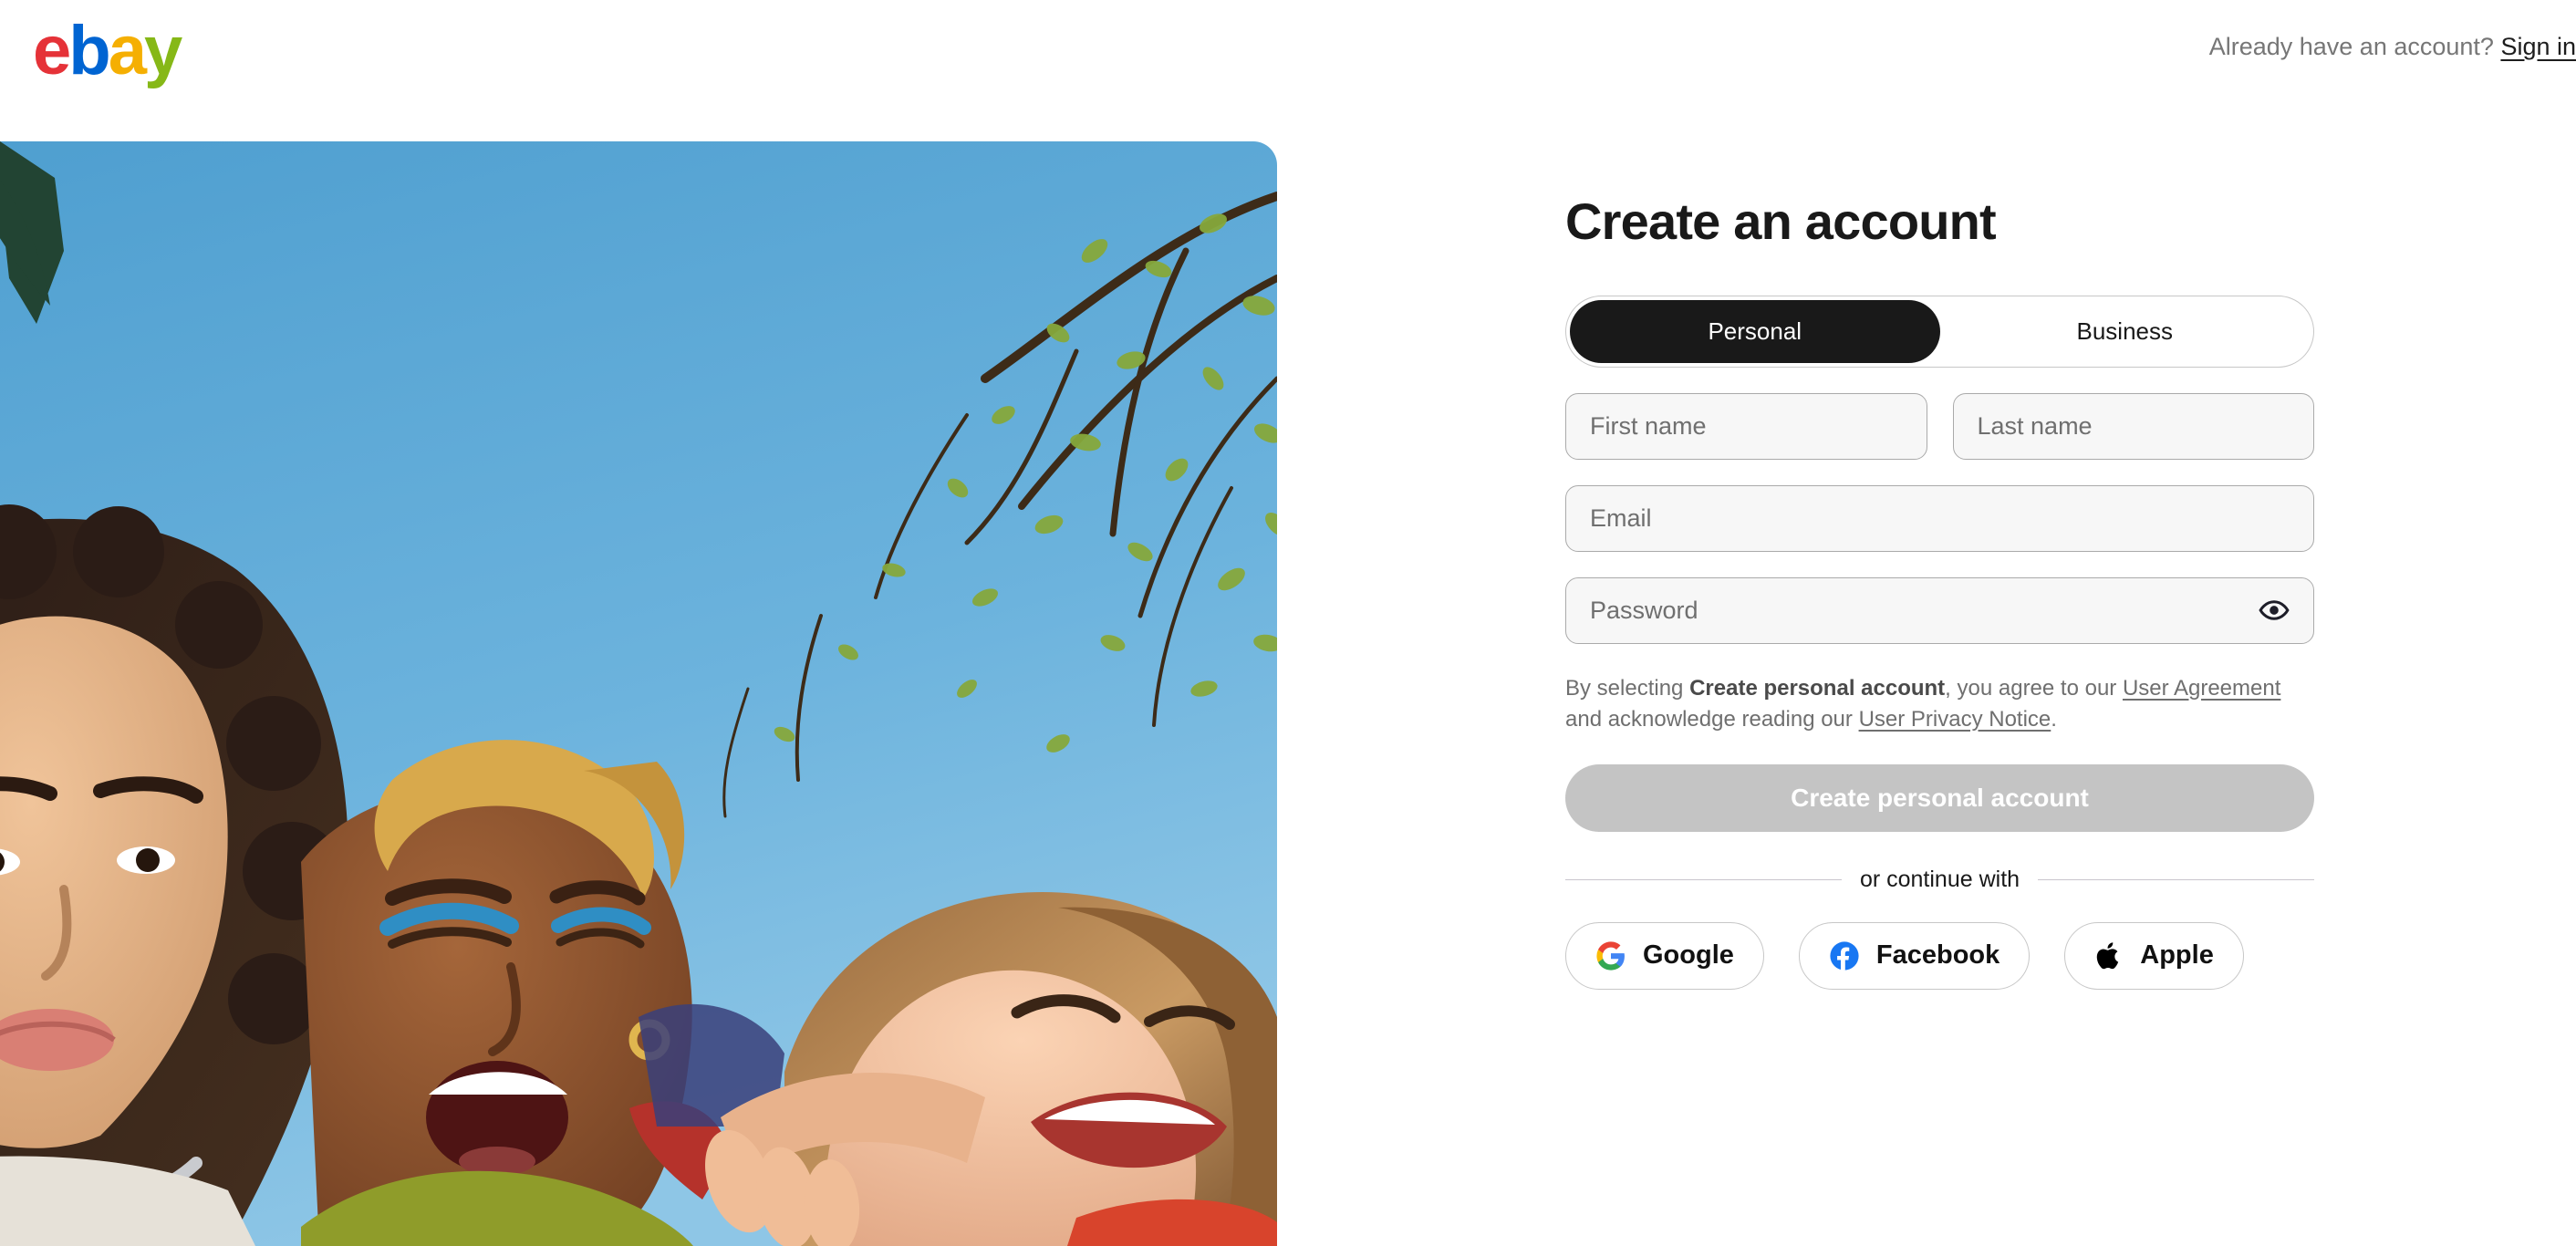  Describe the element at coordinates (2054, 719) in the screenshot. I see `legal-part-4: .` at that location.